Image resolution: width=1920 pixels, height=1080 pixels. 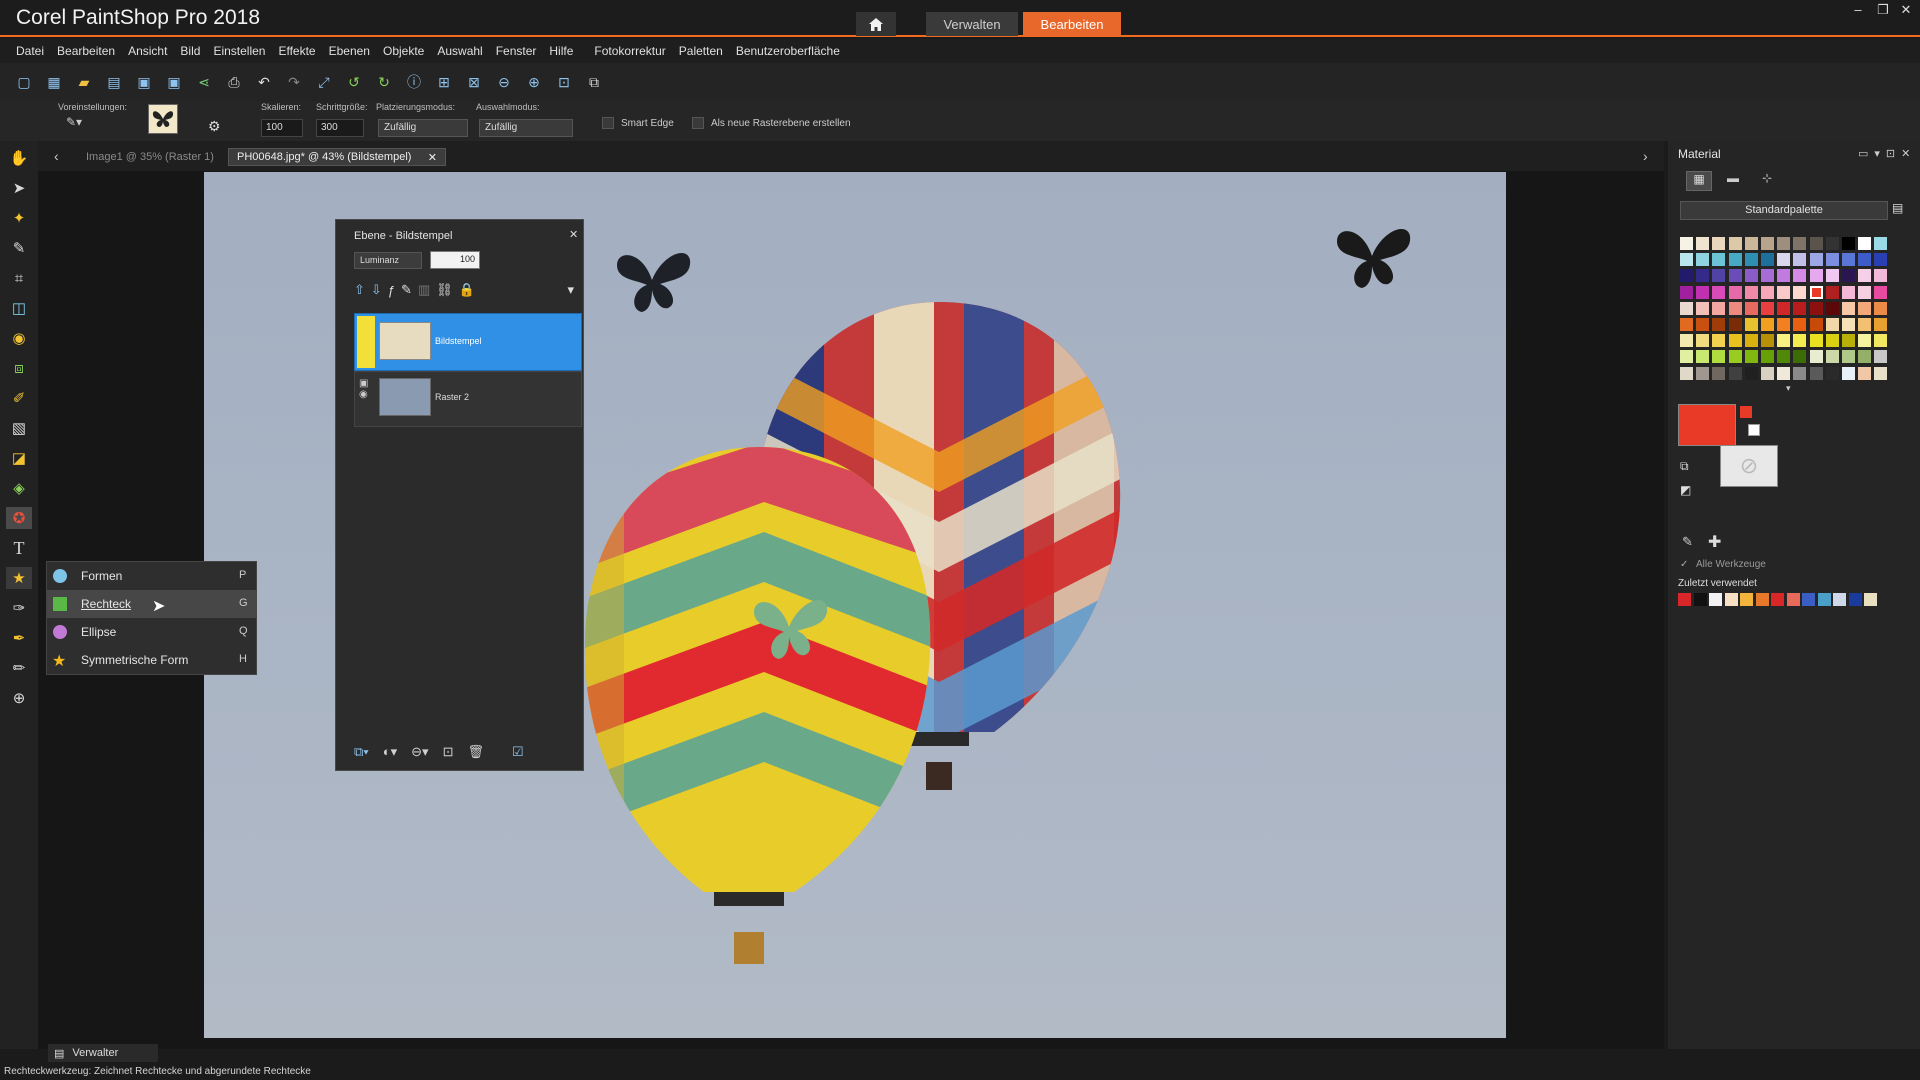 What do you see at coordinates (1746, 412) in the screenshot?
I see `fg-small-swatch` at bounding box center [1746, 412].